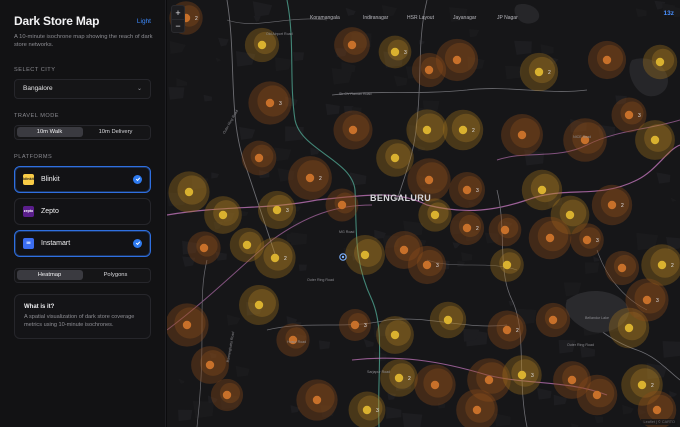 The image size is (680, 427). Describe the element at coordinates (325, 18) in the screenshot. I see `area-label-koramangala: Koramangala` at that location.